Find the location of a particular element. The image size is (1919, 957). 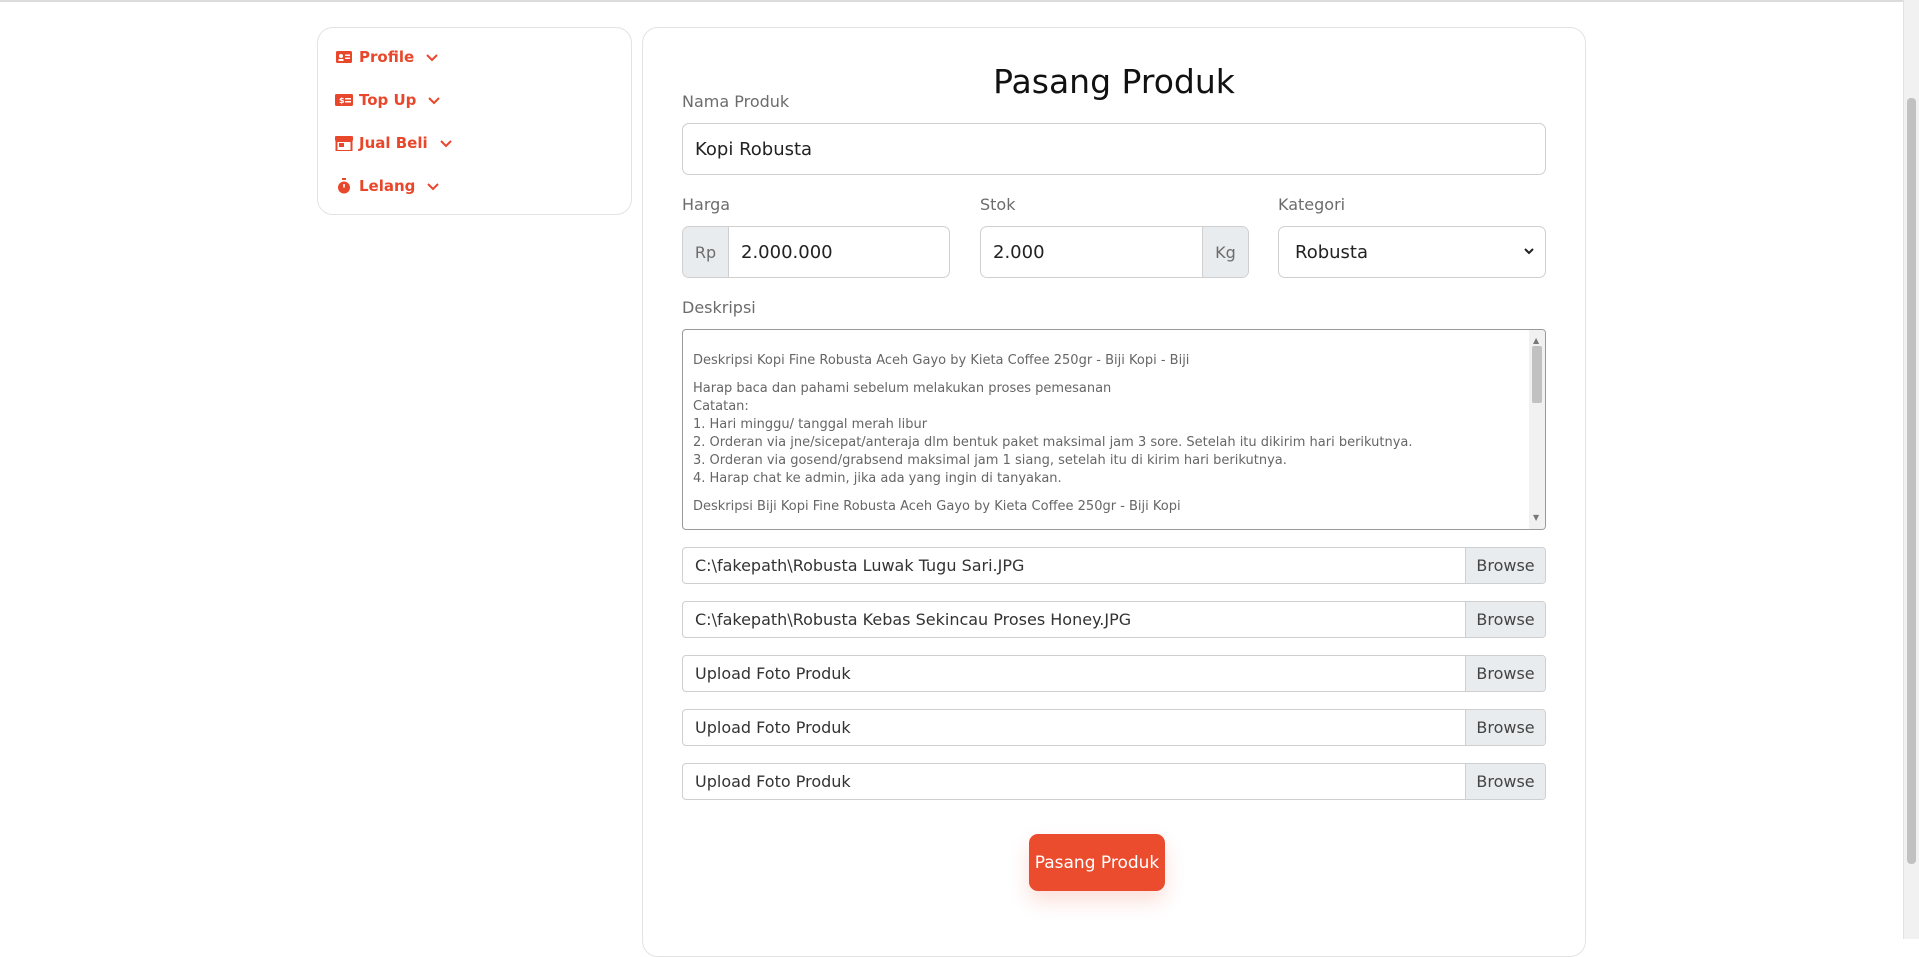

top-border is located at coordinates (952, 1).